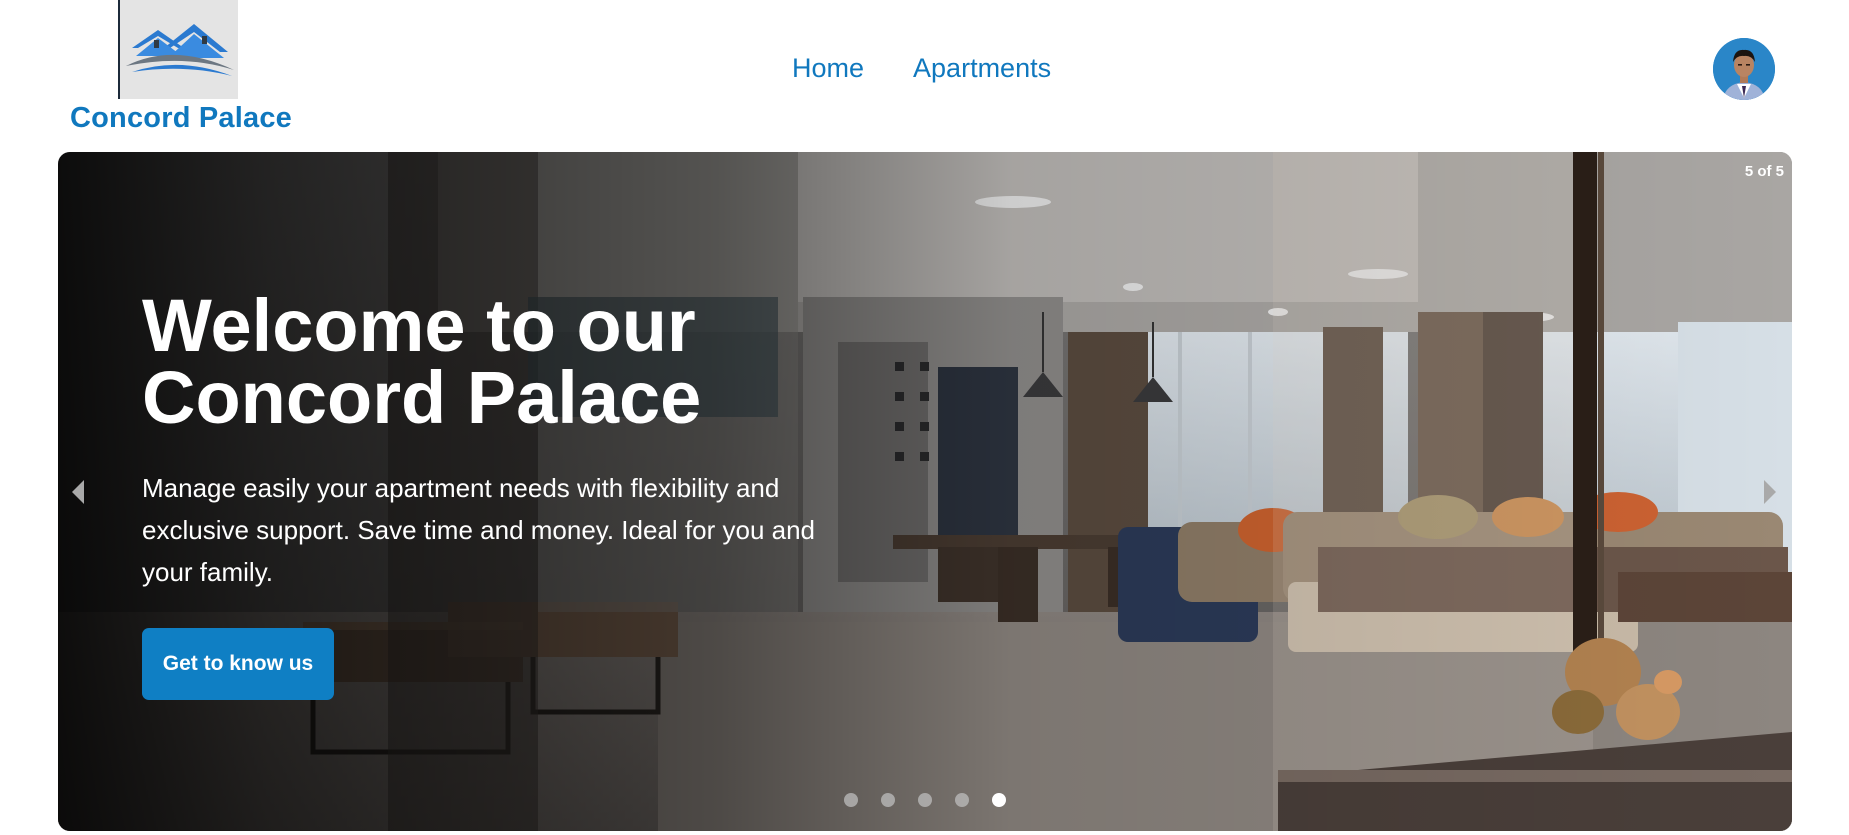 The image size is (1849, 835). I want to click on hero-title: Welcome to our Concord Palace, so click(422, 361).